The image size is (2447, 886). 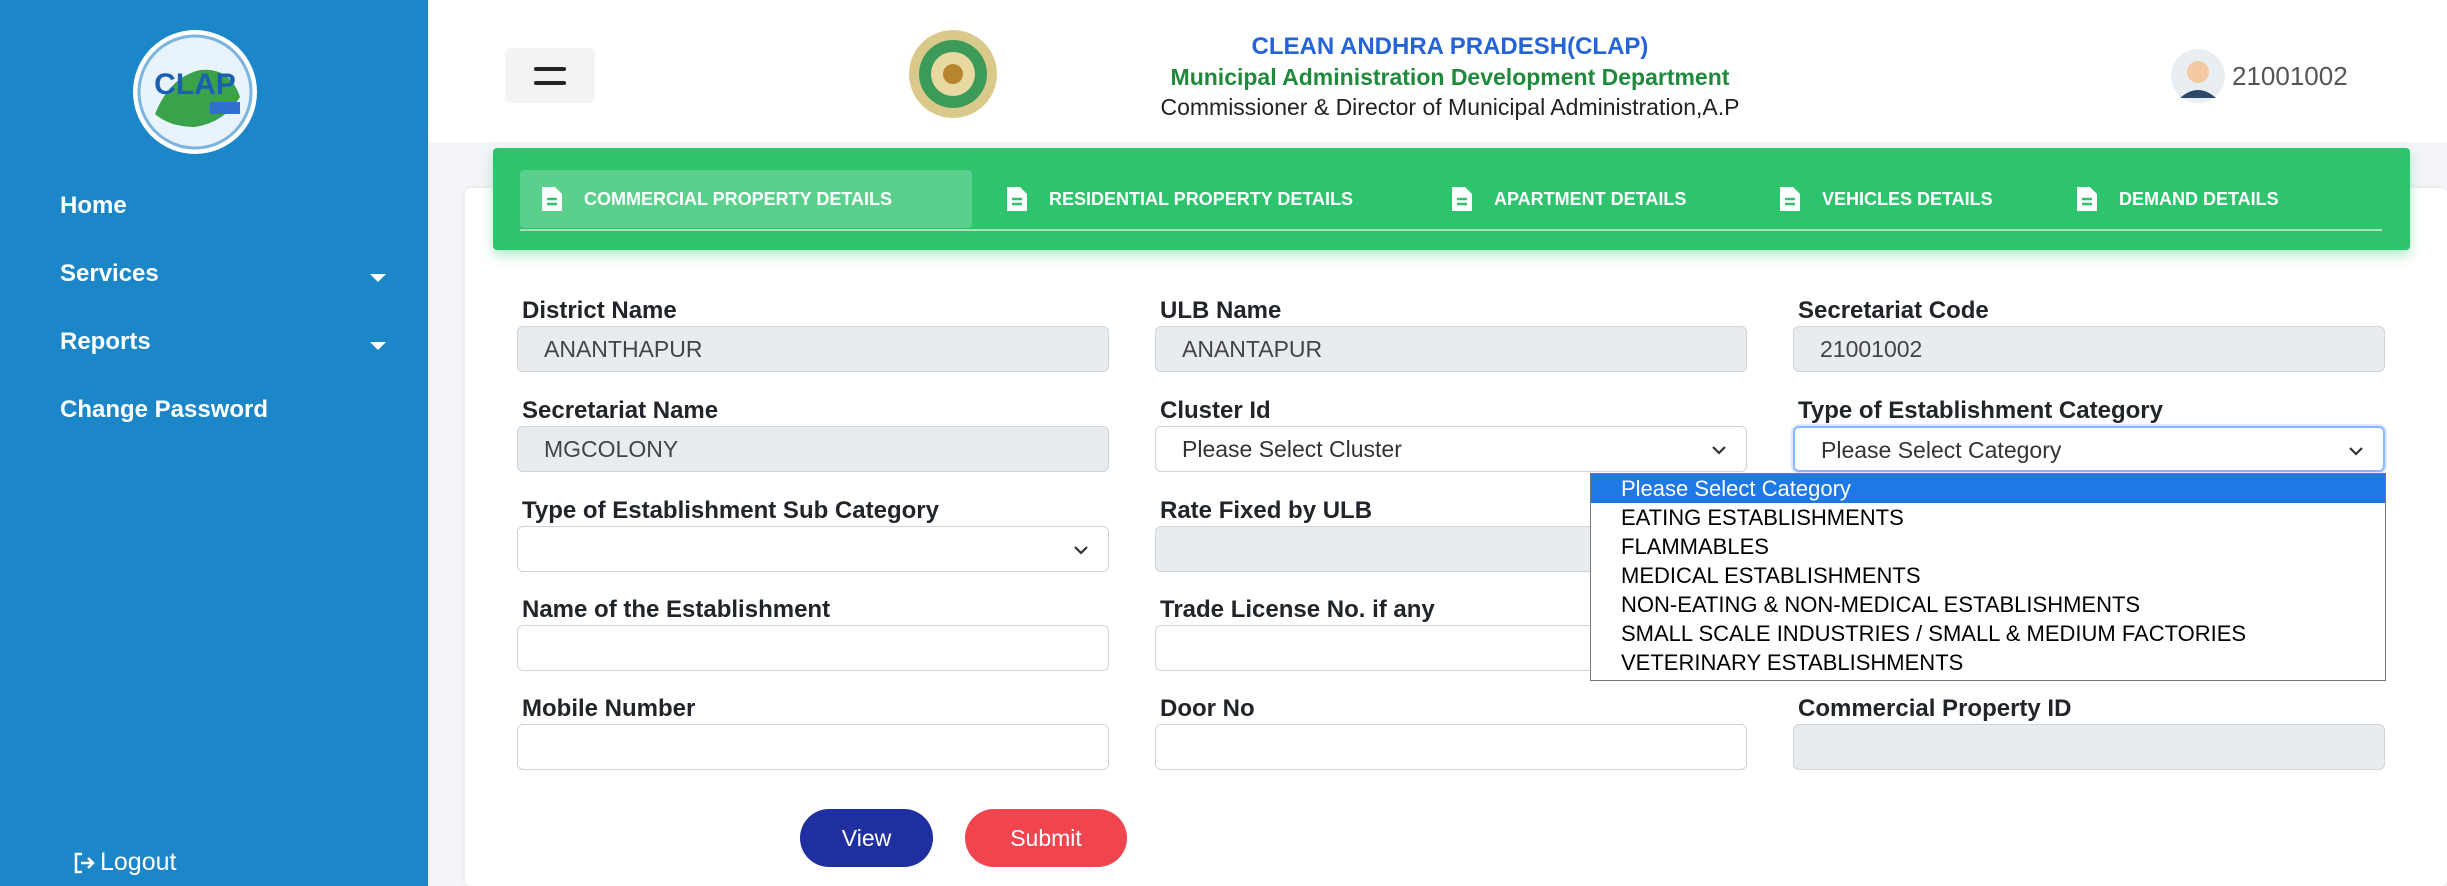 What do you see at coordinates (1292, 449) in the screenshot?
I see `cluster-id-value: Please Select Cluster` at bounding box center [1292, 449].